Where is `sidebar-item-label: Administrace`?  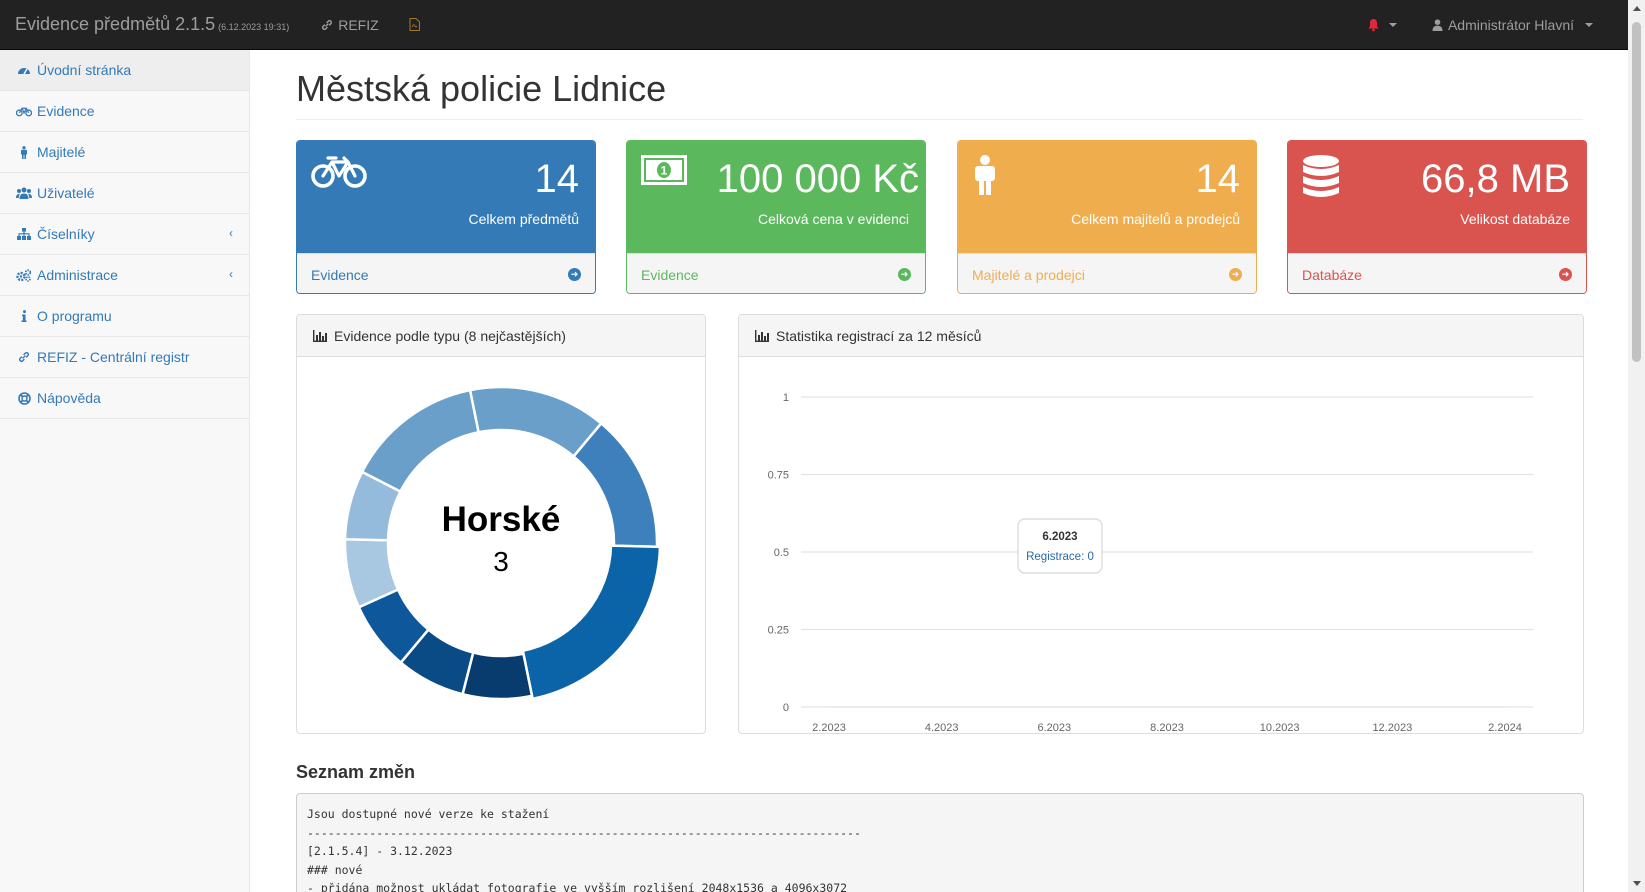
sidebar-item-label: Administrace is located at coordinates (77, 275).